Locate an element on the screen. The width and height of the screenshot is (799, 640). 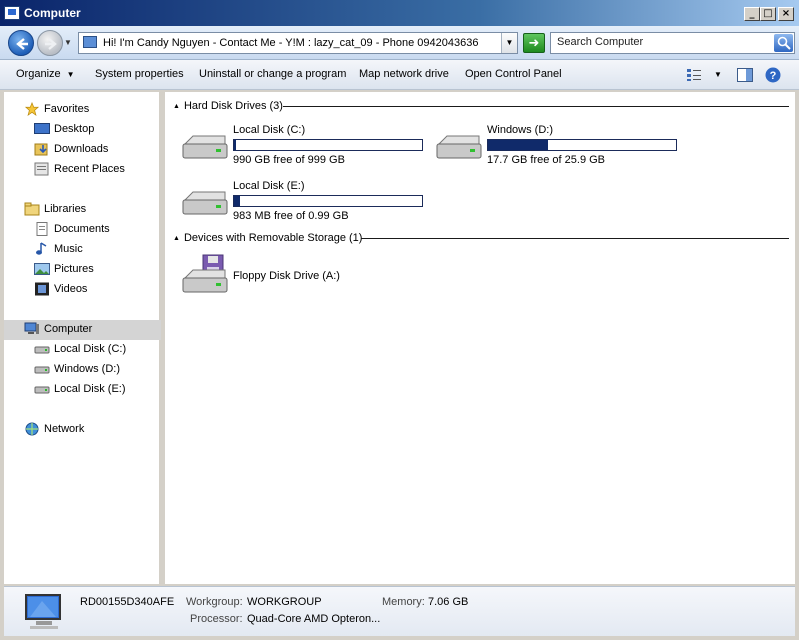
help-icon: ? is located at coordinates (773, 75).